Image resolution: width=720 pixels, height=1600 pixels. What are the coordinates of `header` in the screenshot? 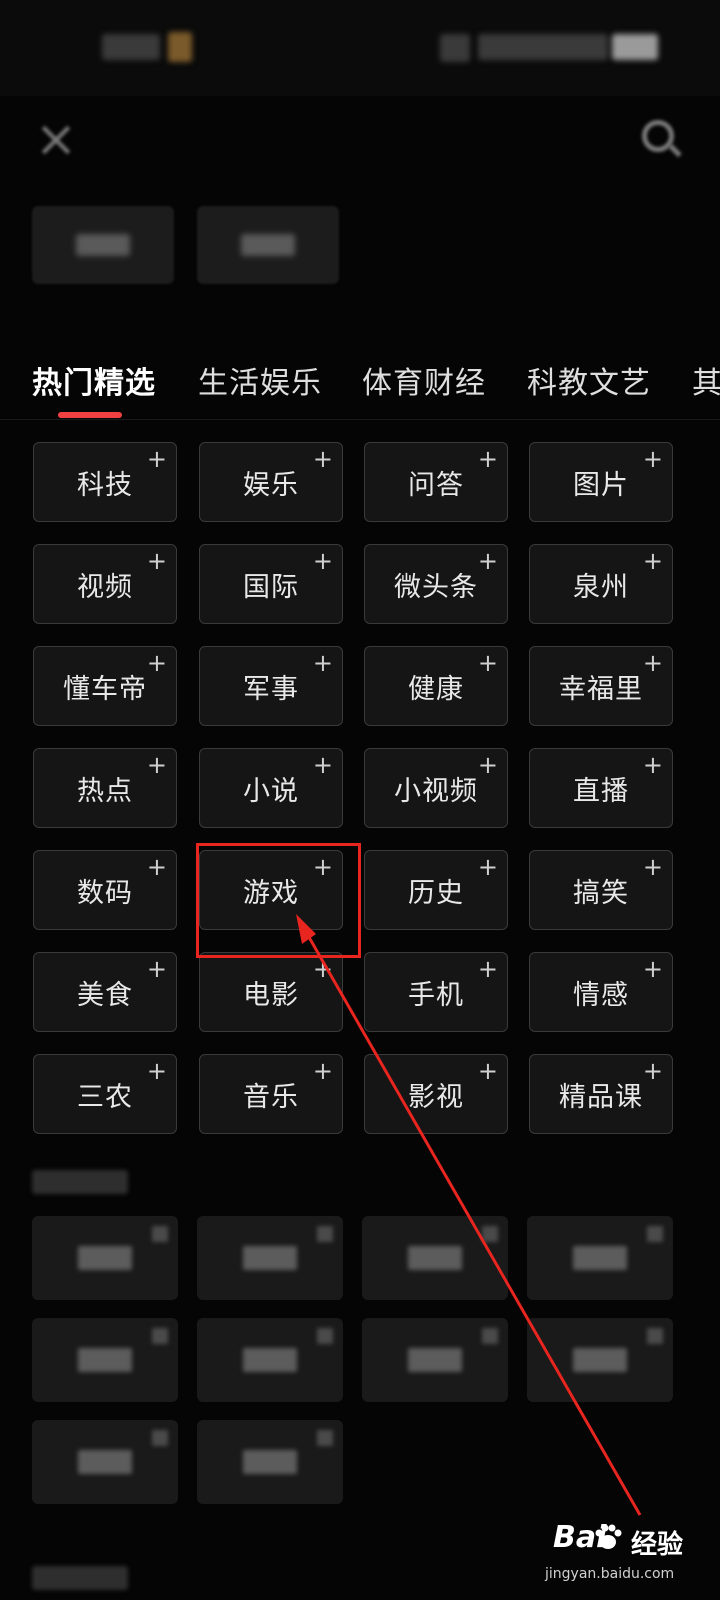 It's located at (360, 146).